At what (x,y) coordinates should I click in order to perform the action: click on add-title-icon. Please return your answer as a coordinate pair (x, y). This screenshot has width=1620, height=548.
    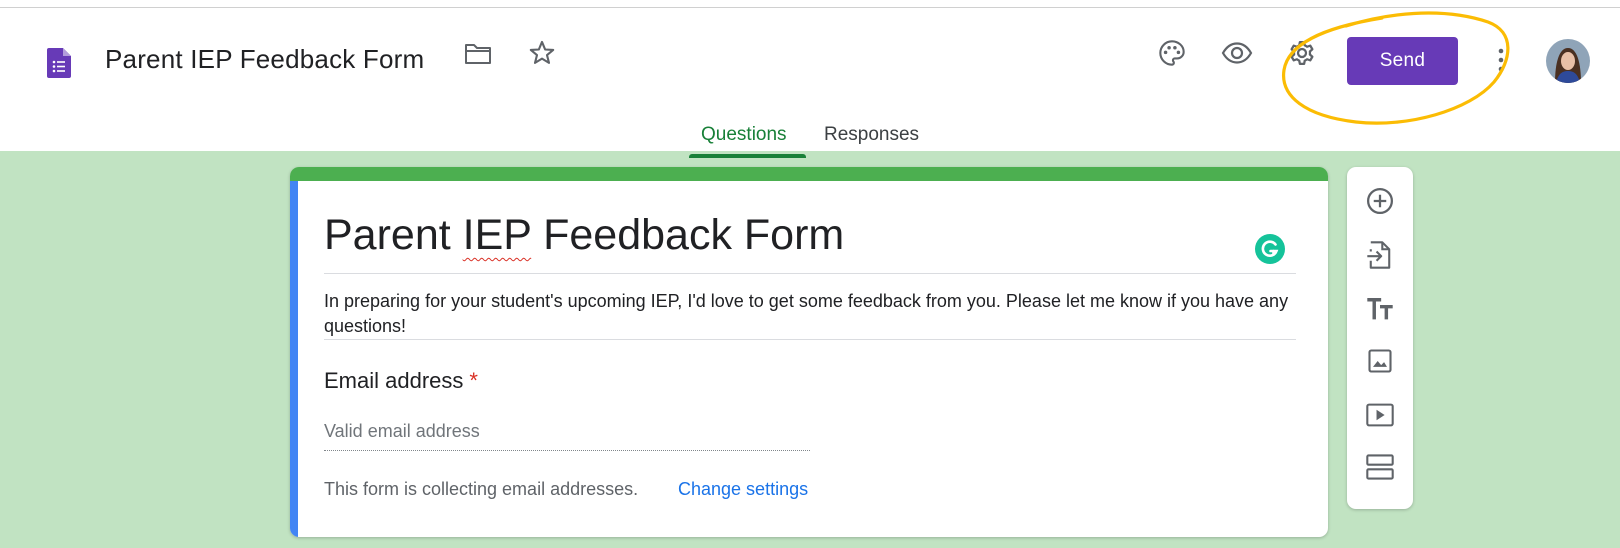
    Looking at the image, I should click on (1380, 309).